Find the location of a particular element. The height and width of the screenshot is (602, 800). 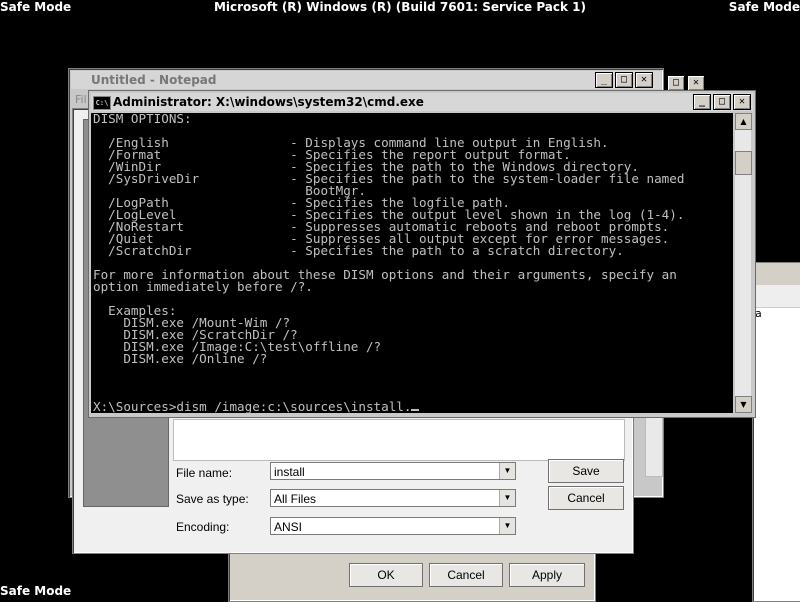

encoding-select: ANSI ▼ is located at coordinates (393, 526).